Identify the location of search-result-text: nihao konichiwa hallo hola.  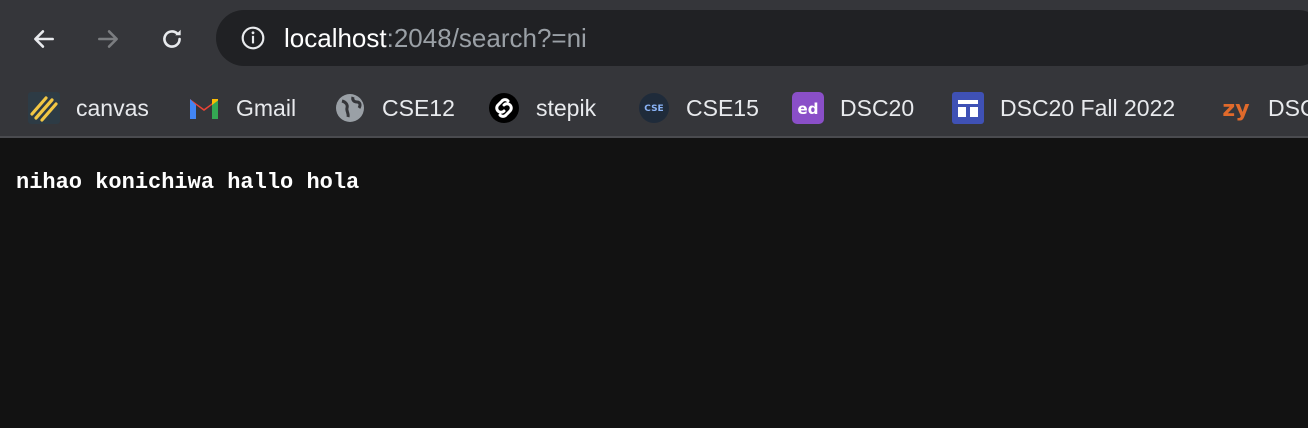
(188, 182).